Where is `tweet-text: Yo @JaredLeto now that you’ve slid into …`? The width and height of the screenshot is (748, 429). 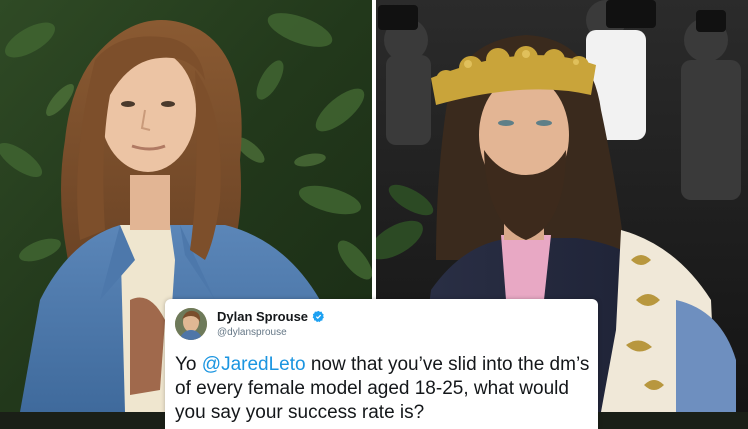
tweet-text: Yo @JaredLeto now that you’ve slid into … is located at coordinates (384, 389).